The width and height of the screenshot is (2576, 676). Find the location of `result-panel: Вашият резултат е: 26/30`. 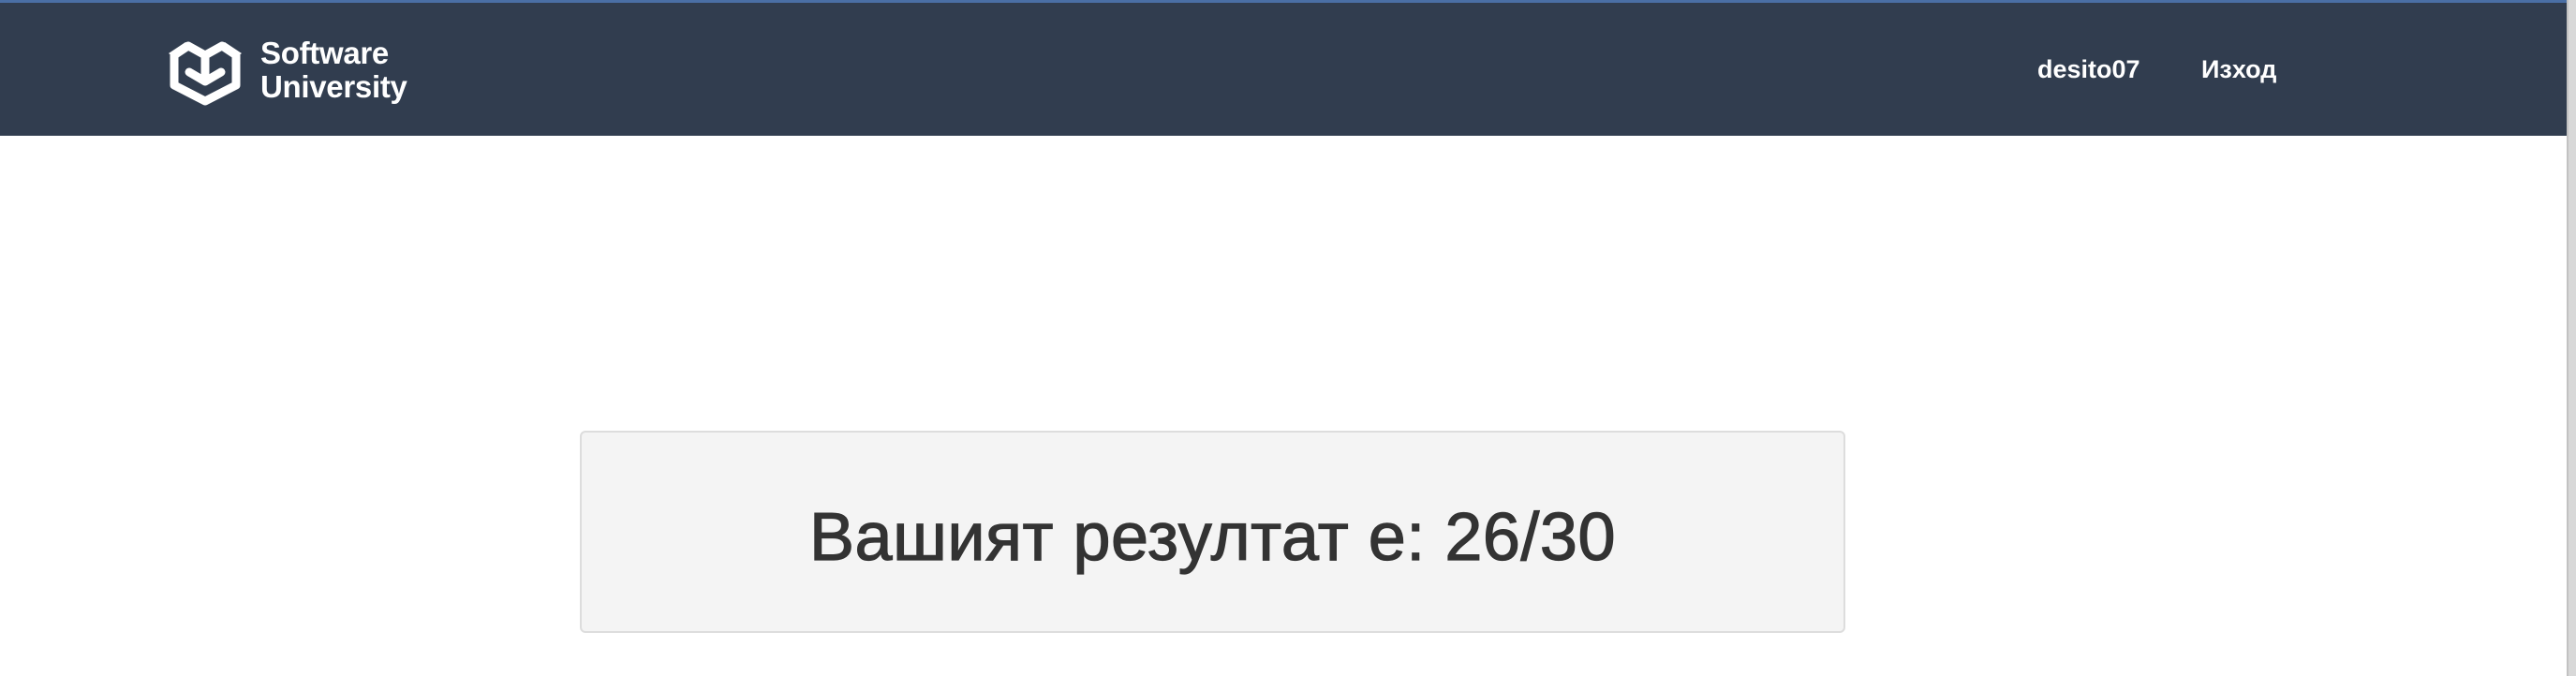

result-panel: Вашият резултат е: 26/30 is located at coordinates (1212, 532).